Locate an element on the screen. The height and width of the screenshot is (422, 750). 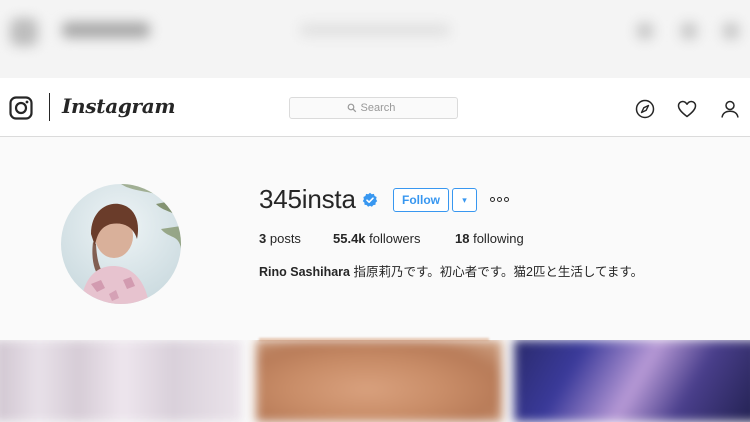
instagram-glyph-icon is located at coordinates (21, 108).